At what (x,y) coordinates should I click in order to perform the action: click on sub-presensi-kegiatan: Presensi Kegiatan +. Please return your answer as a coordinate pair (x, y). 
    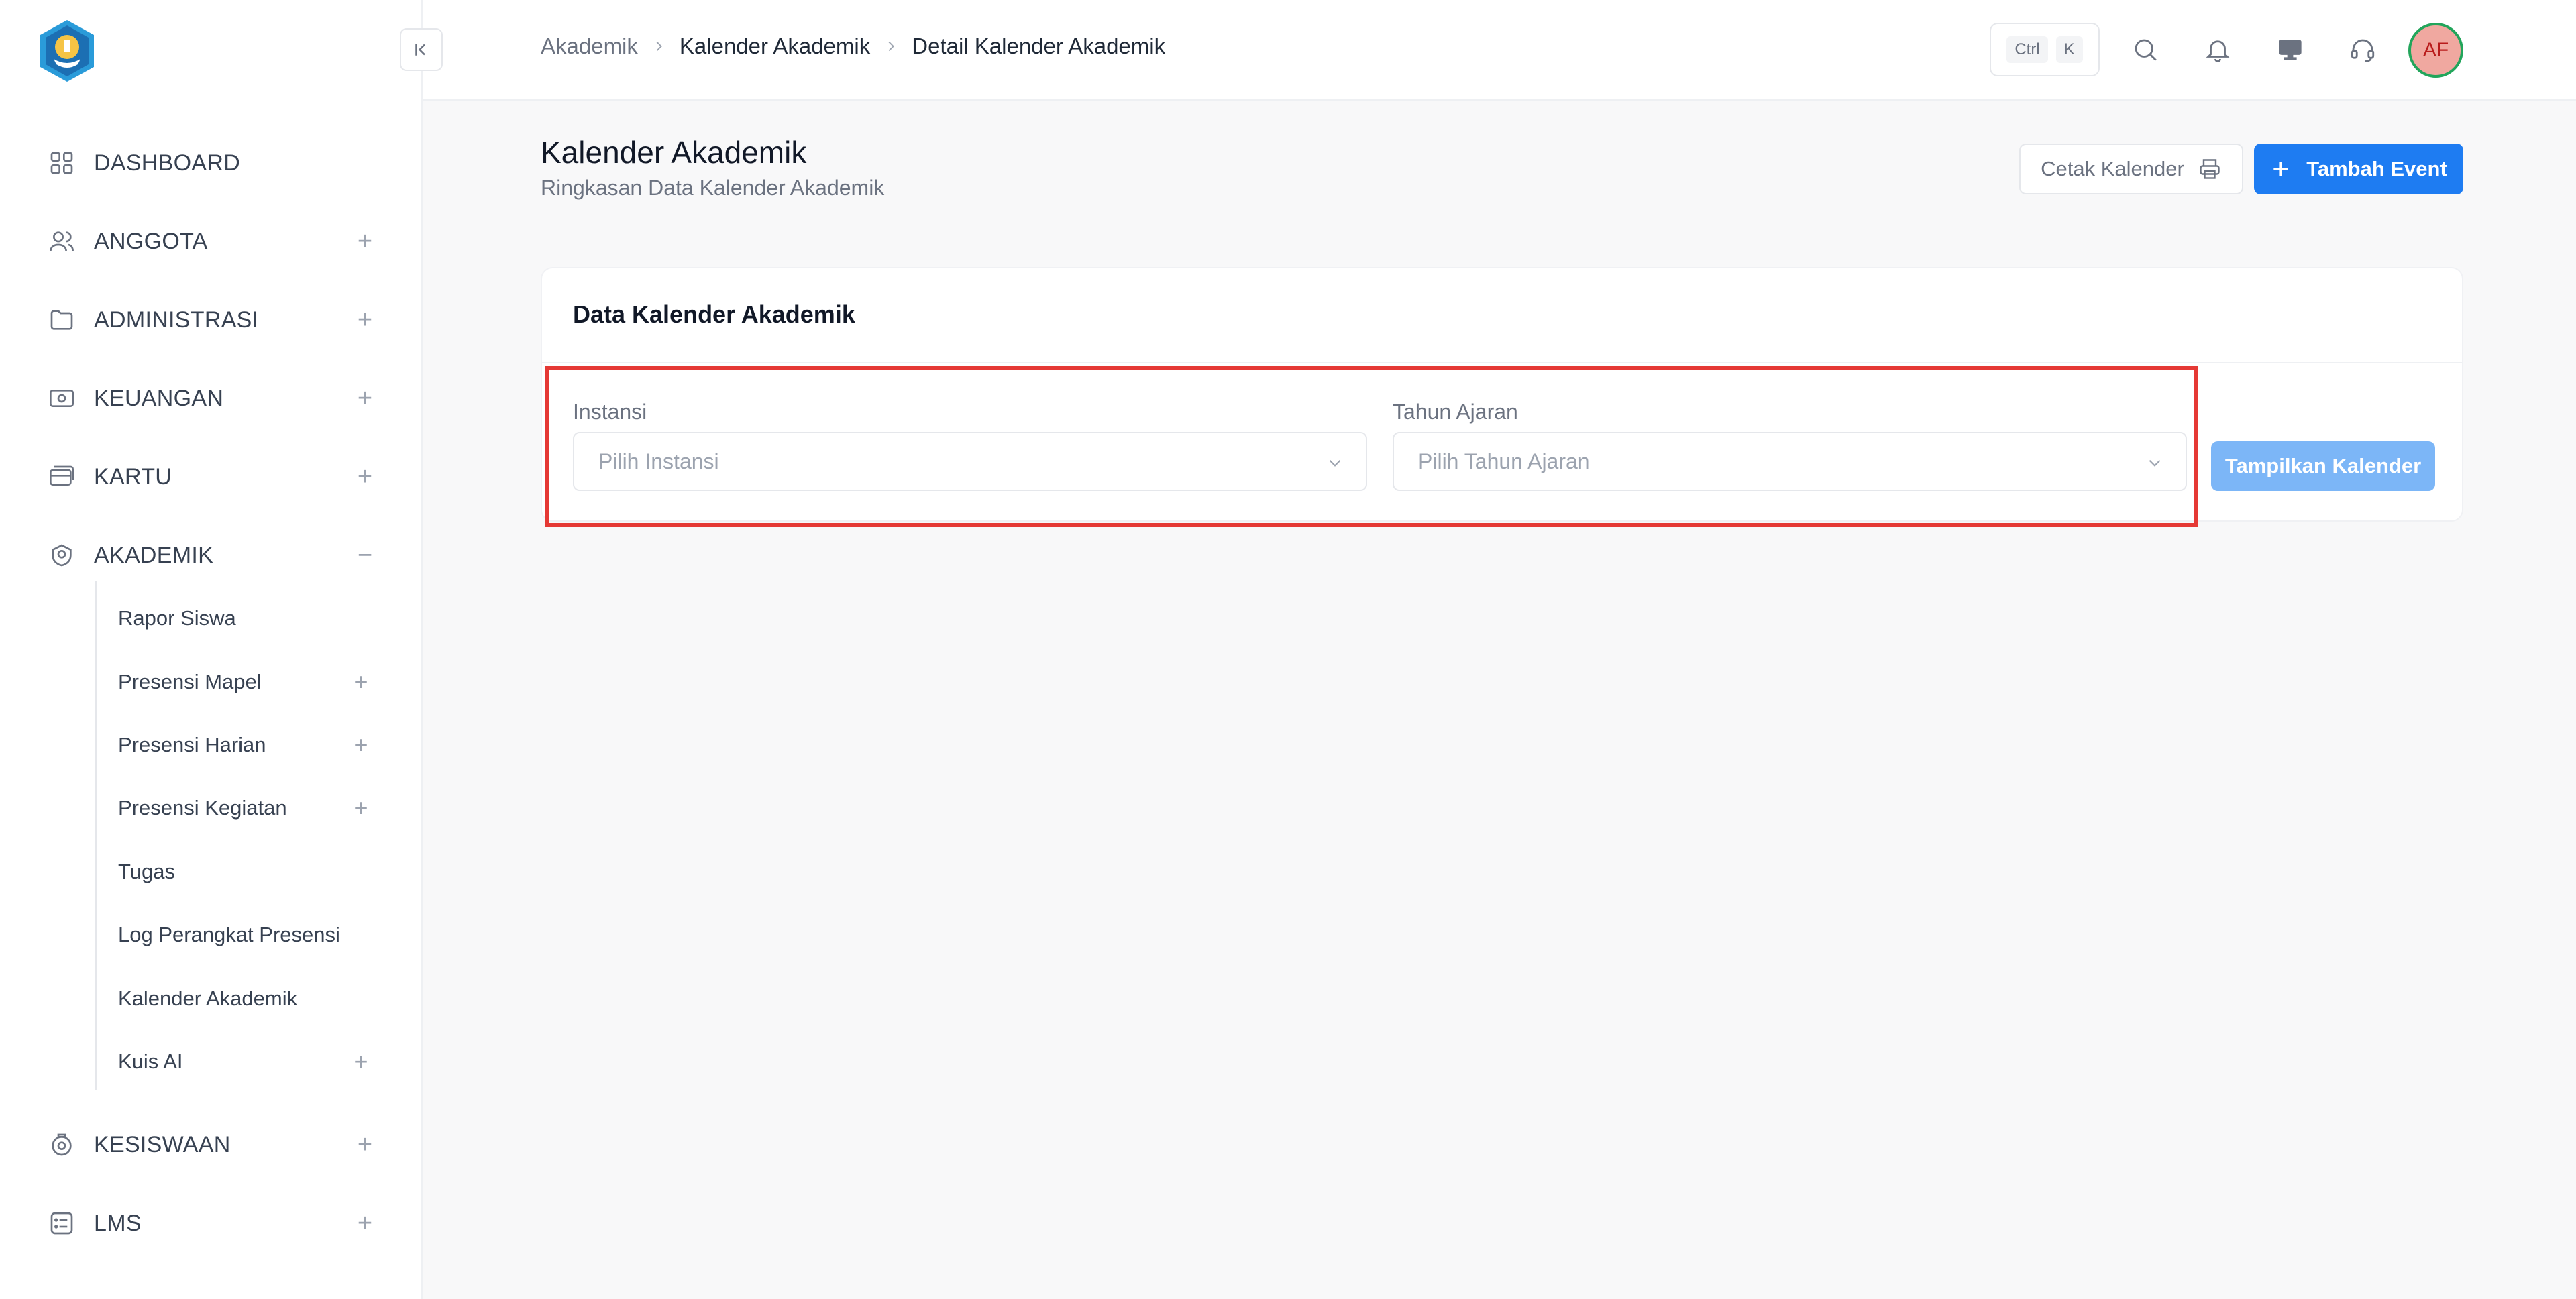
    Looking at the image, I should click on (245, 808).